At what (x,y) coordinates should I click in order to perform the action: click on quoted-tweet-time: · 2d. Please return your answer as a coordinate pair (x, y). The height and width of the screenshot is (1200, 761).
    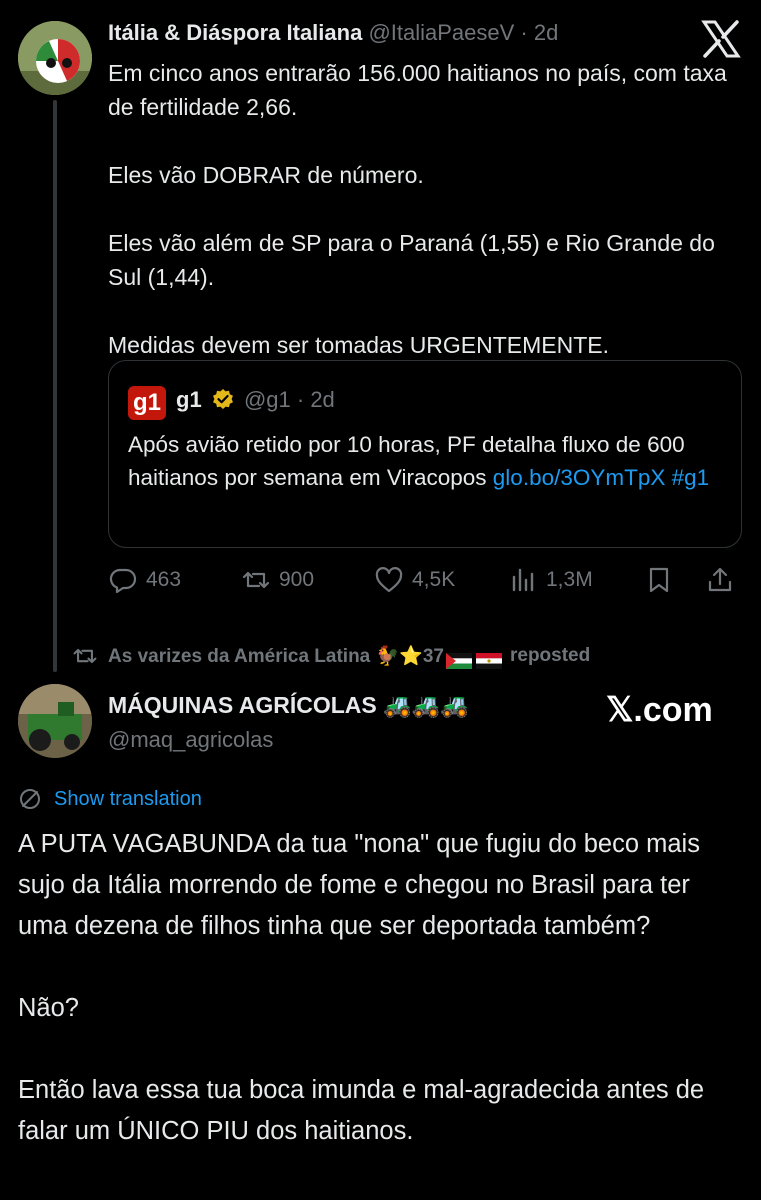
    Looking at the image, I should click on (315, 399).